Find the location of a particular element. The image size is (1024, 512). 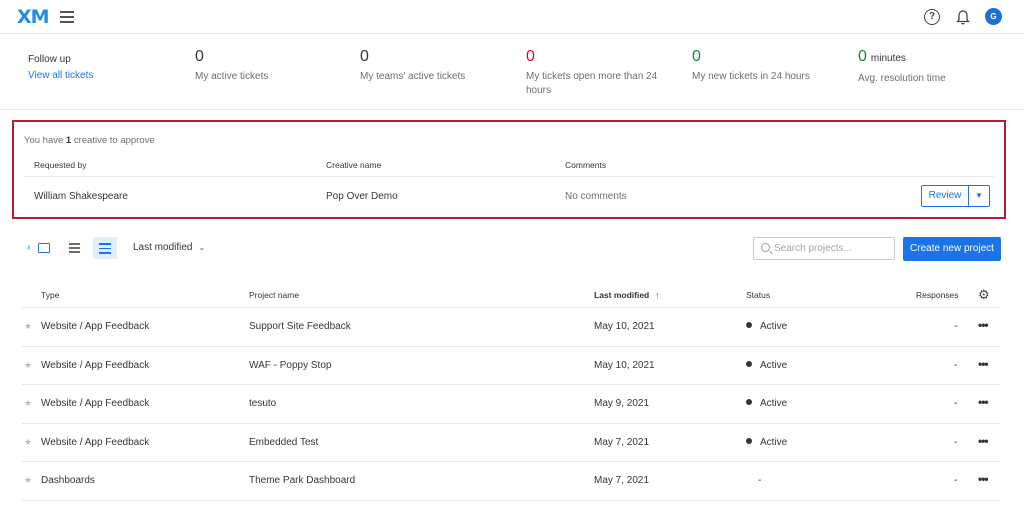

last-modified-cell: May 10, 2021 is located at coordinates (624, 326).